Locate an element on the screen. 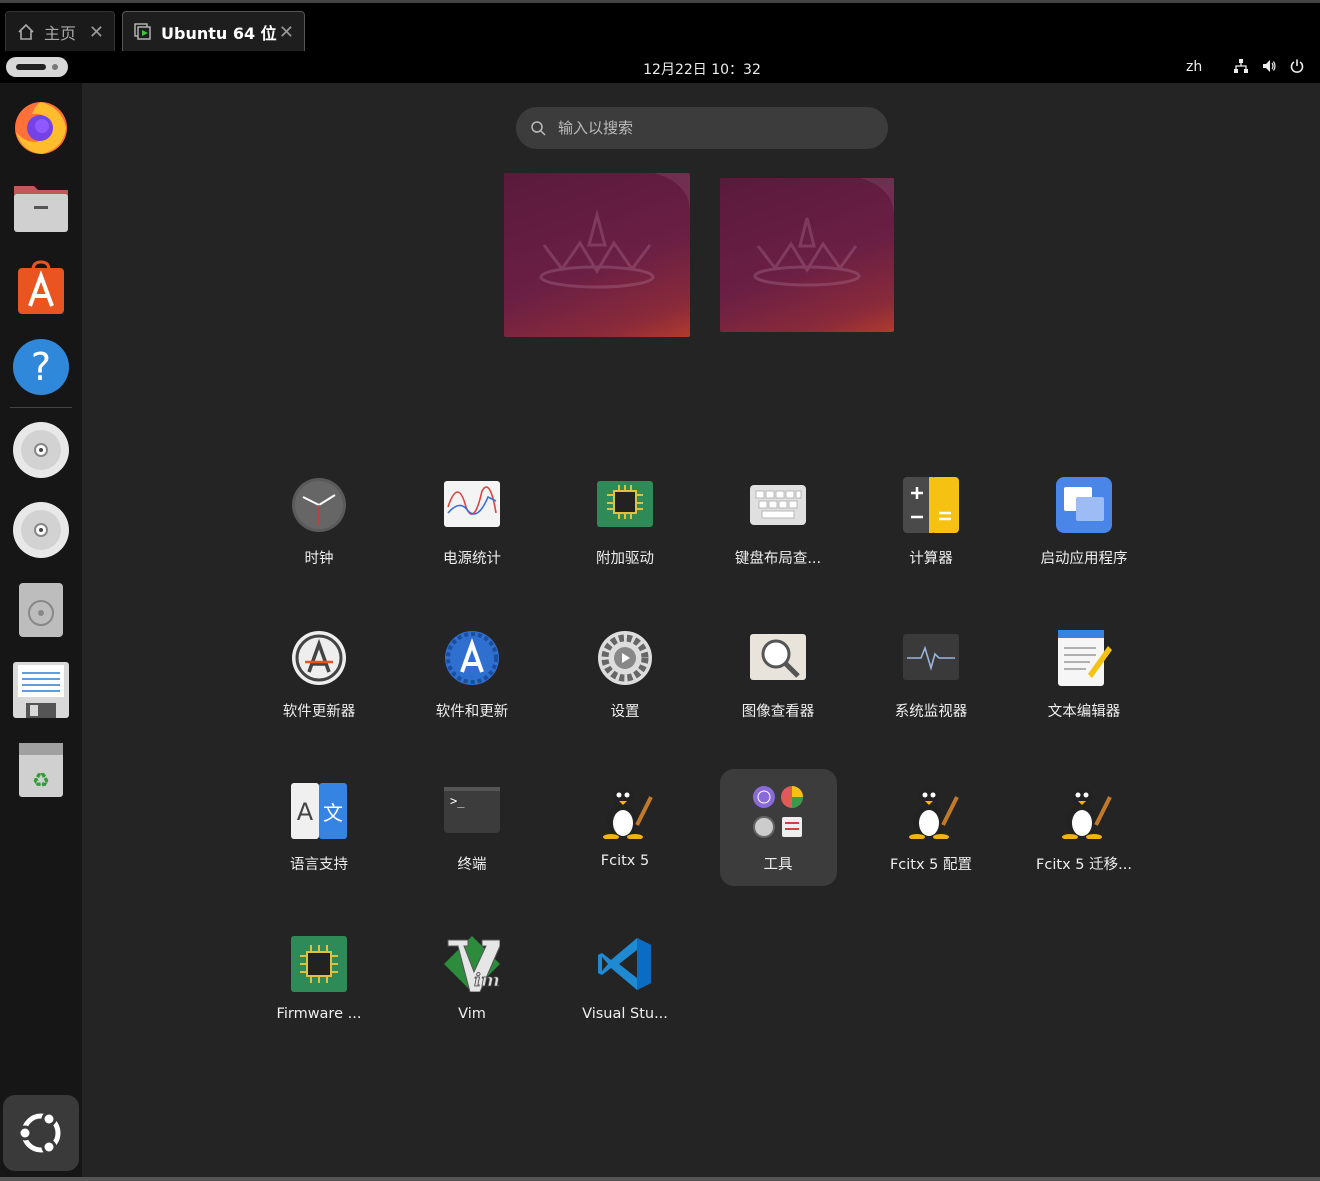 Image resolution: width=1320 pixels, height=1181 pixels. host-tab-vm: Ubuntu 64 位 ✕ is located at coordinates (213, 32).